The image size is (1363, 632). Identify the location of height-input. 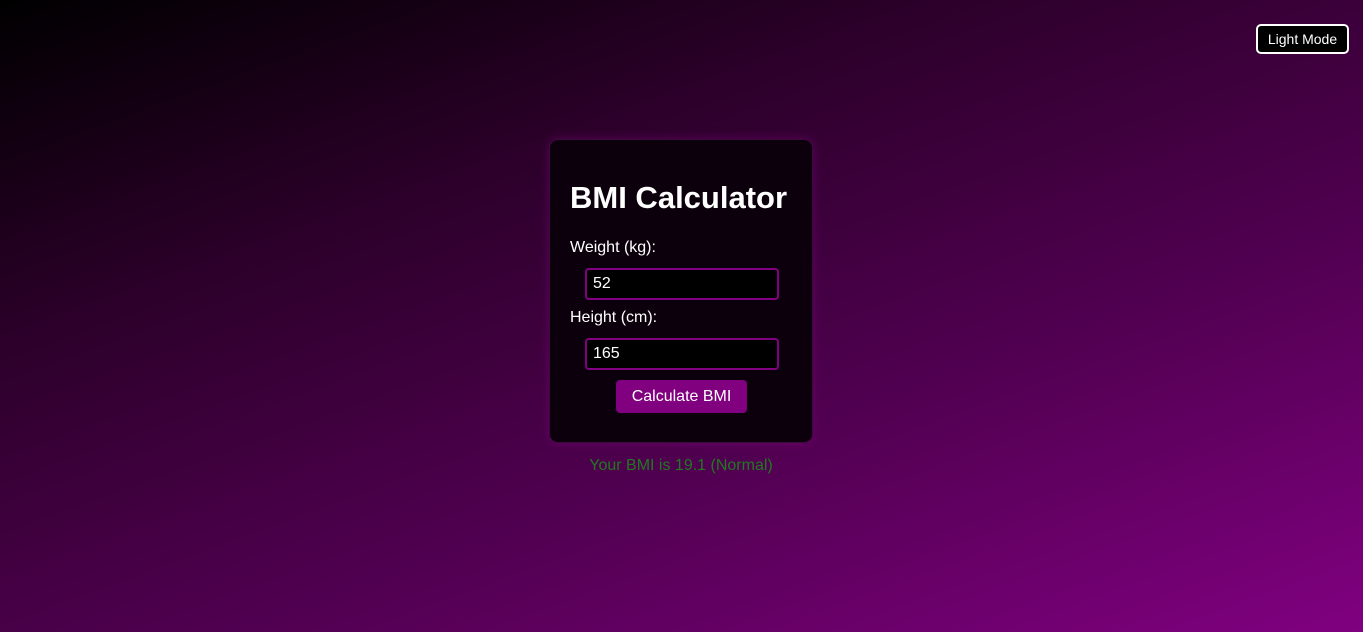
(682, 354).